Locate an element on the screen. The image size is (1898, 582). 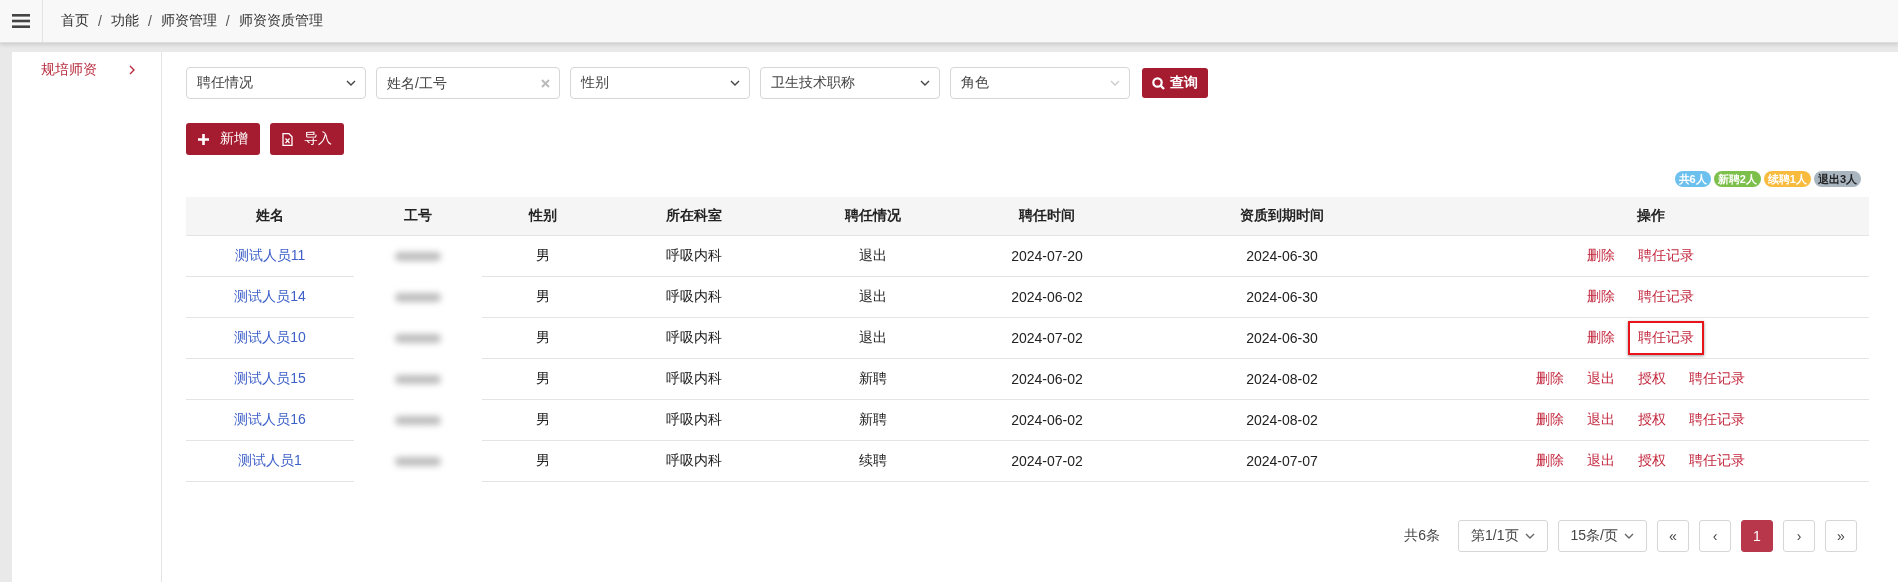
count-badge: 新聘2人 is located at coordinates (1737, 179).